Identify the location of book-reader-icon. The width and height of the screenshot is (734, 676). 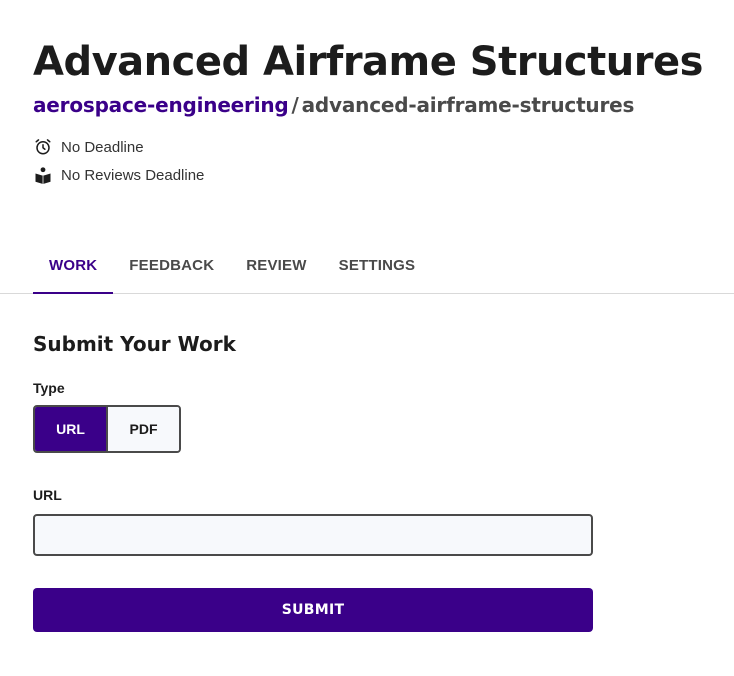
(43, 175).